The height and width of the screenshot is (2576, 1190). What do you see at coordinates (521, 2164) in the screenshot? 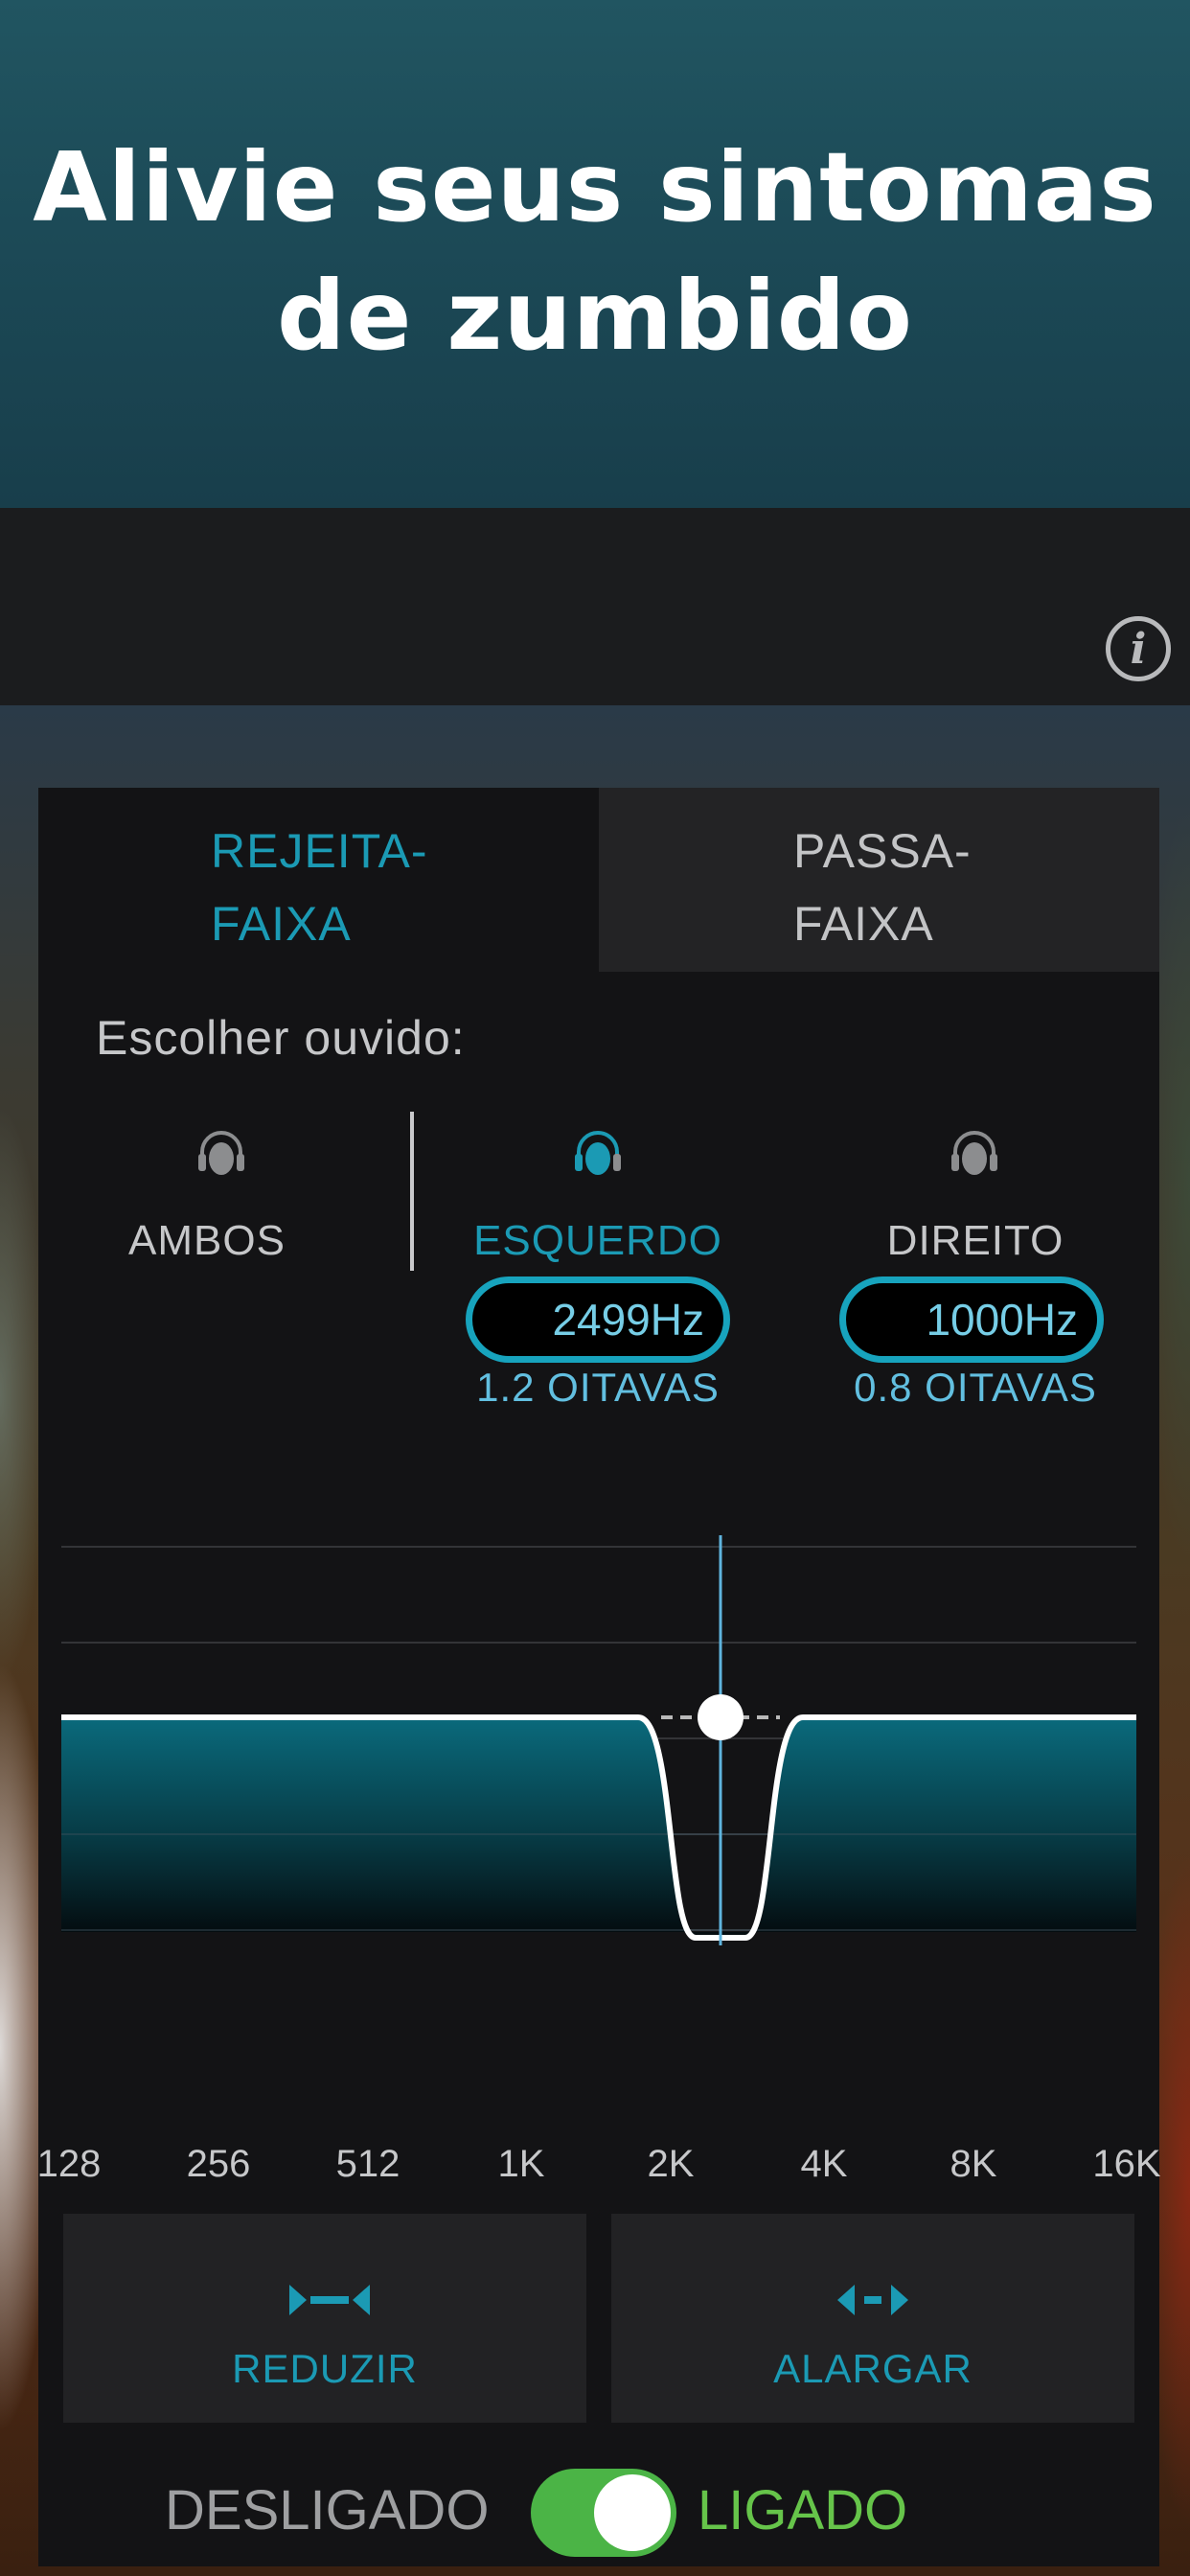
I see `x-tick-1k: 1K` at bounding box center [521, 2164].